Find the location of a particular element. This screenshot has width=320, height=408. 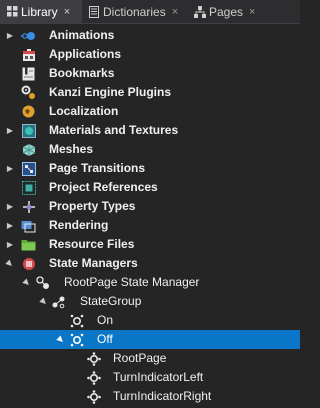

tab-library-label: Library is located at coordinates (39, 11).